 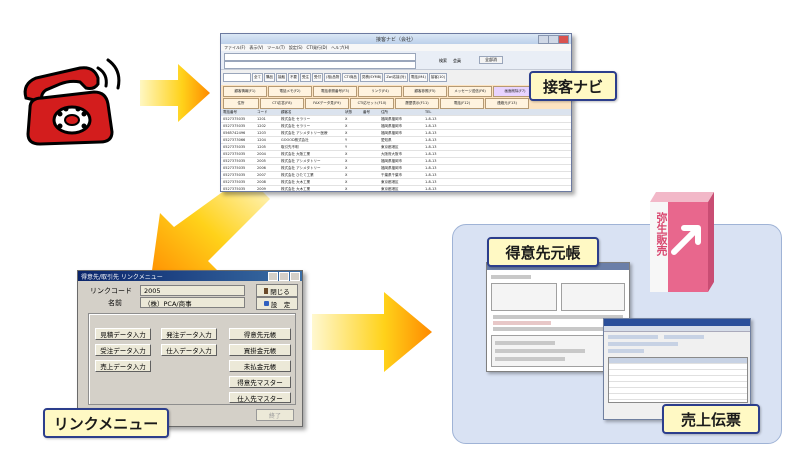 I want to click on payable-ledger-button: 買掛金元帳, so click(x=260, y=350).